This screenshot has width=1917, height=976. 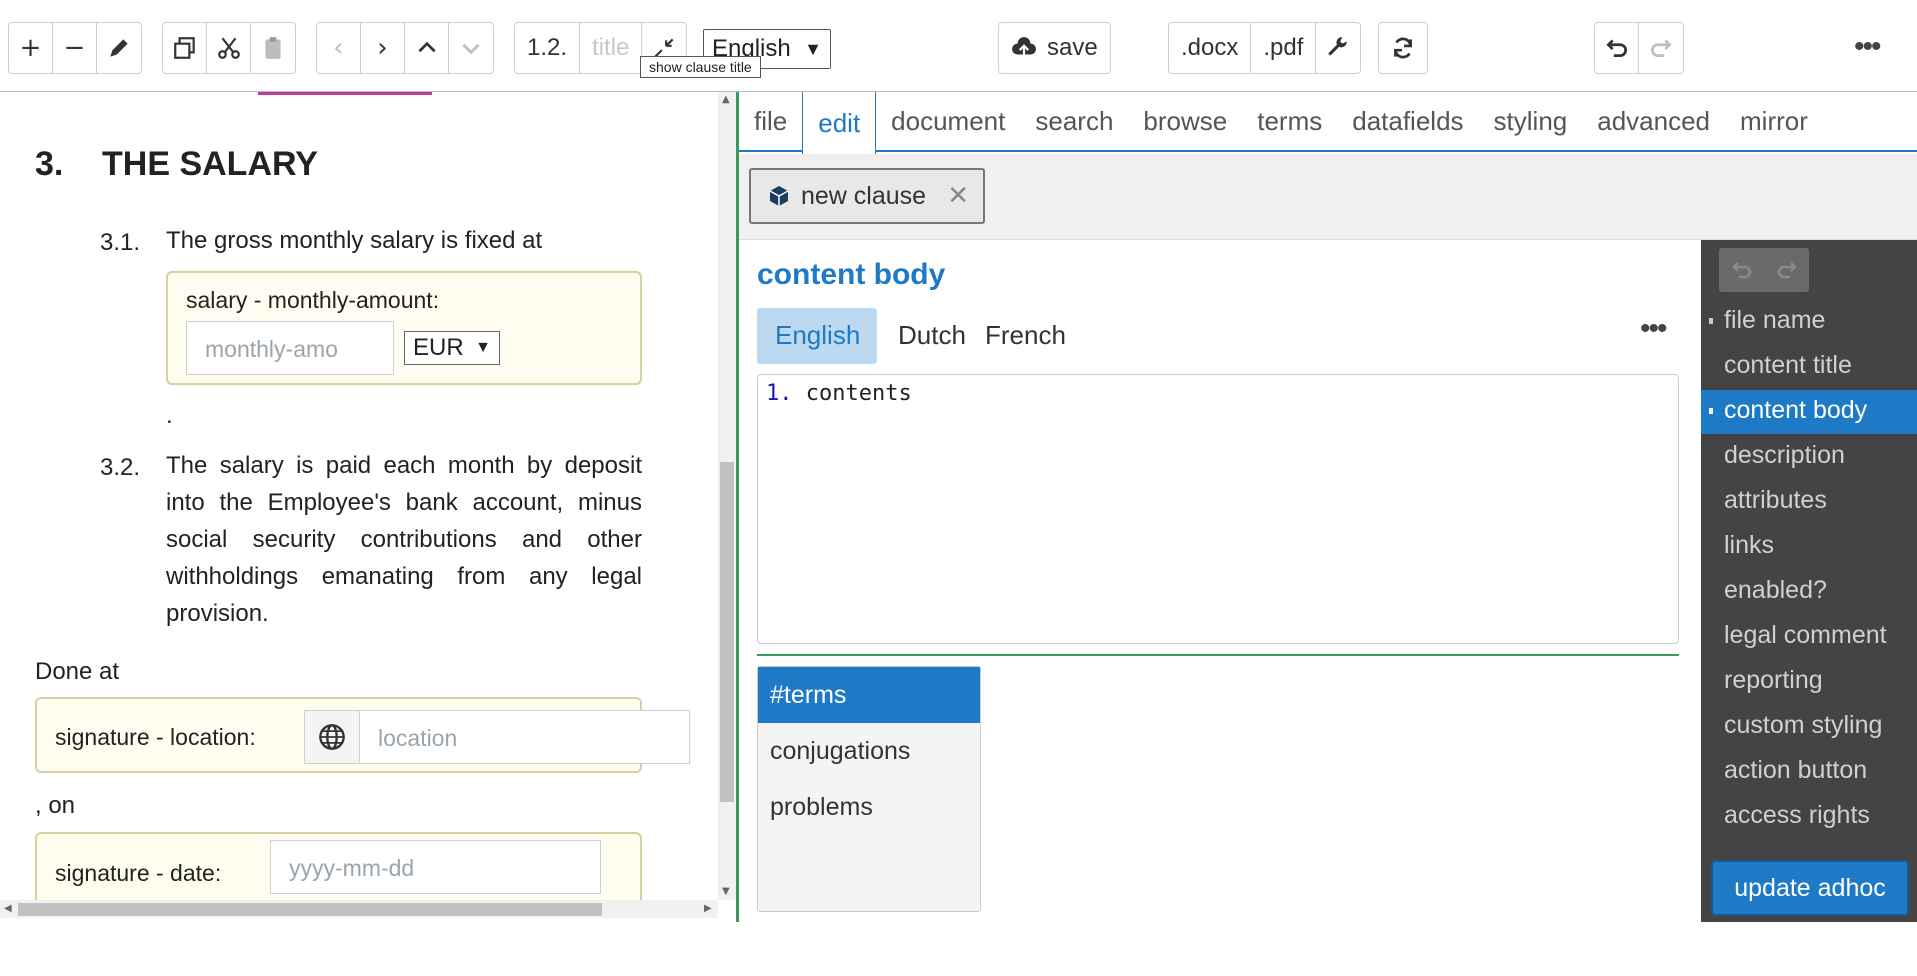 I want to click on tooltip: show clause title, so click(x=700, y=67).